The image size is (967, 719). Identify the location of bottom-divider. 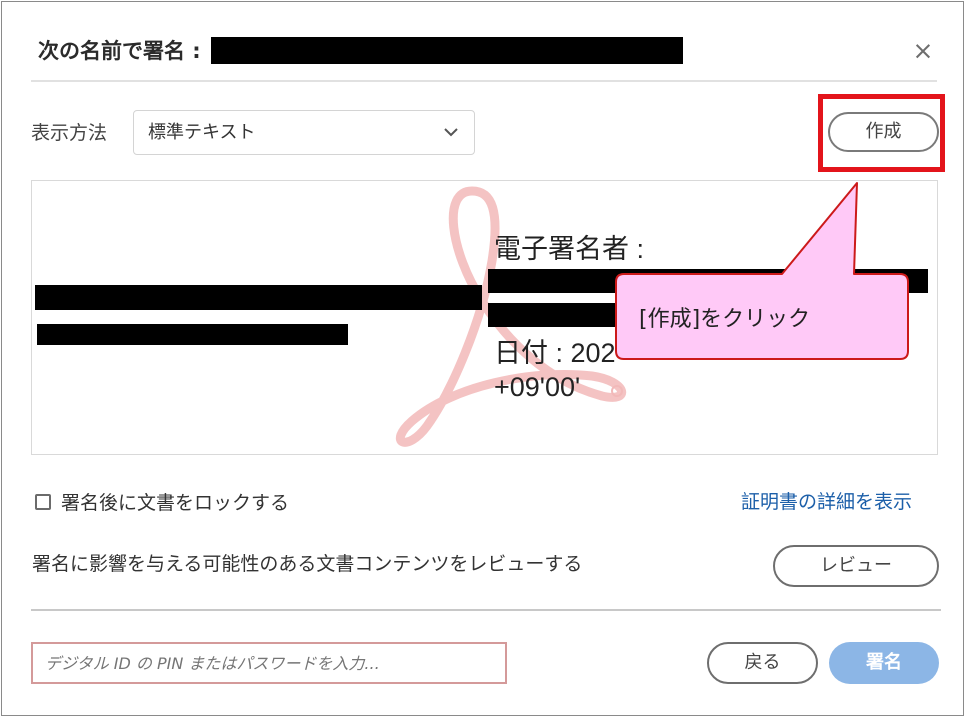
(486, 610).